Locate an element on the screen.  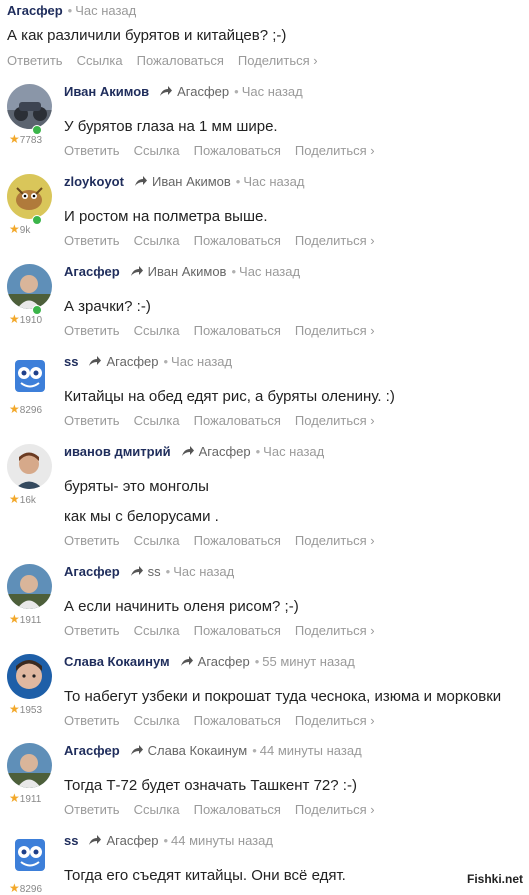
comment-text: Тогда его съедят китайцы. Они всё едят. is located at coordinates (205, 875).